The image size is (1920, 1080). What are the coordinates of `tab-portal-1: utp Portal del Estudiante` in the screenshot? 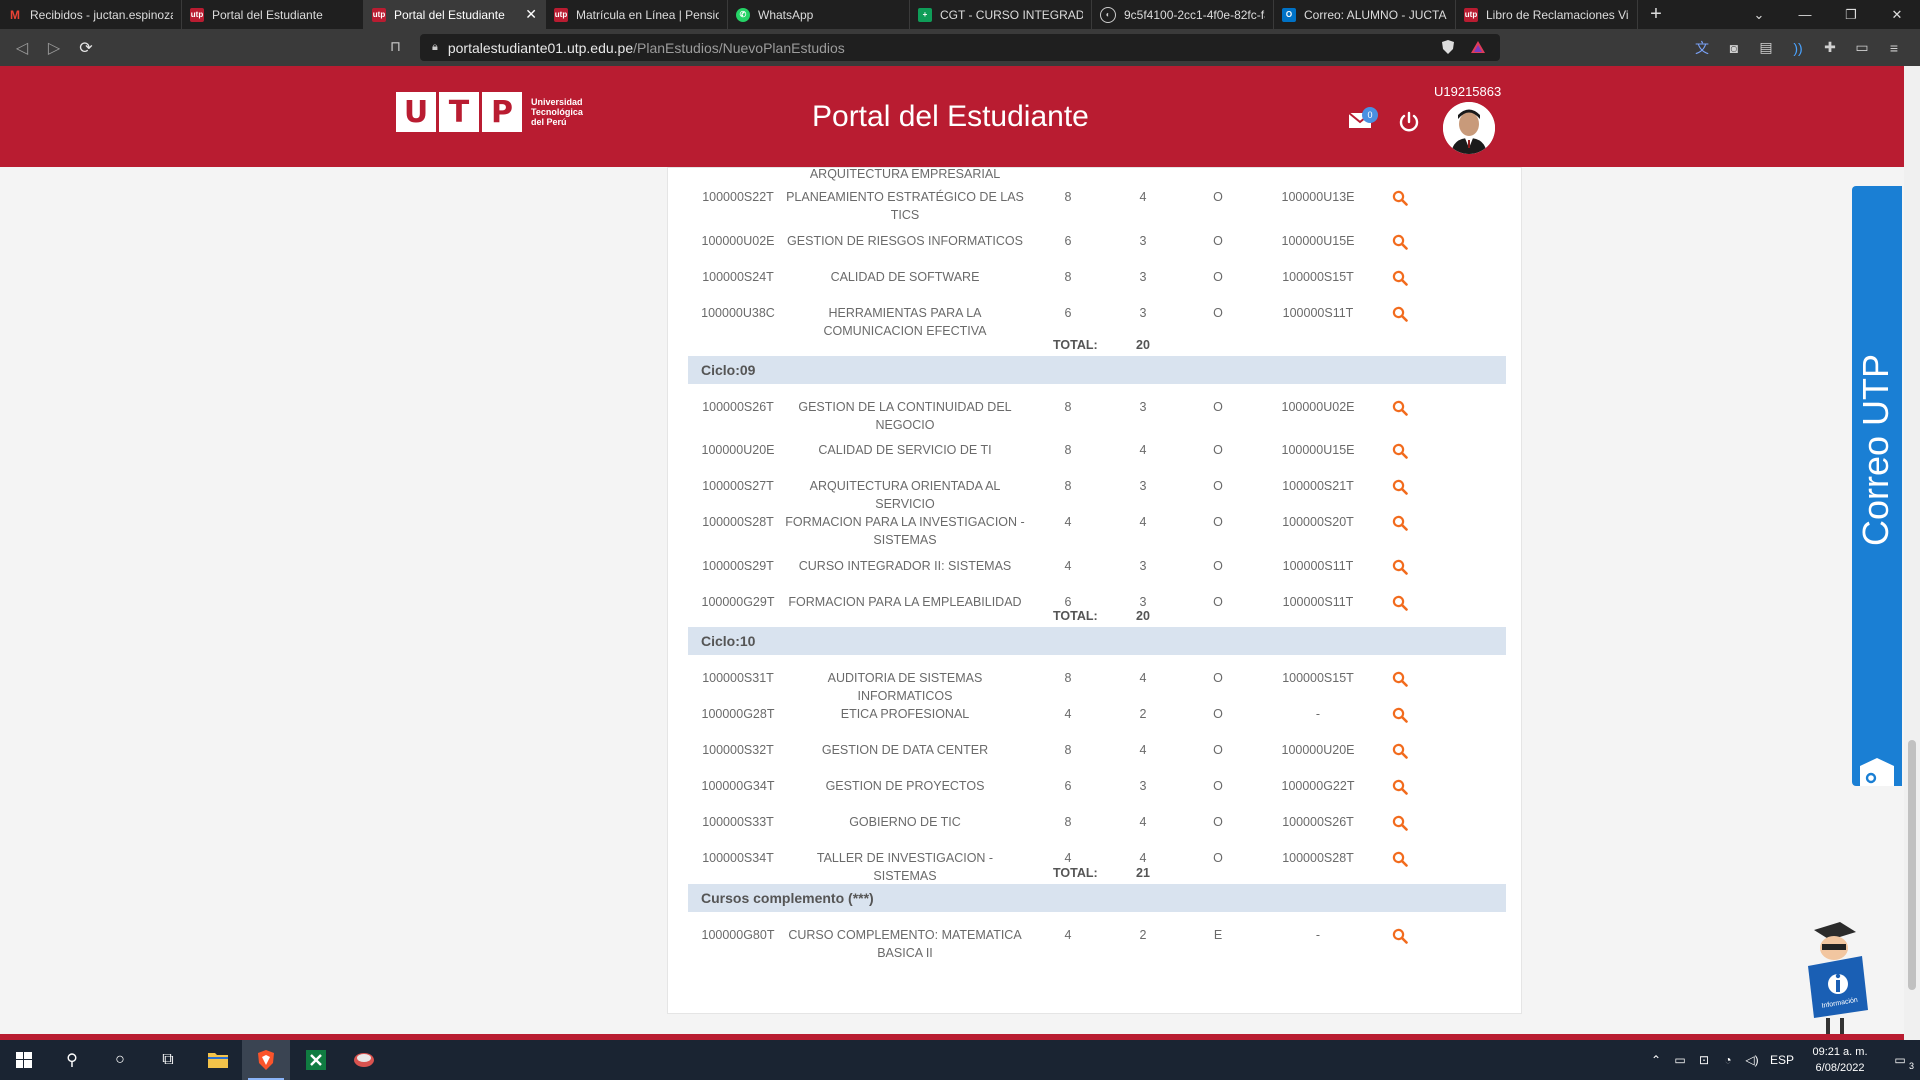 It's located at (273, 14).